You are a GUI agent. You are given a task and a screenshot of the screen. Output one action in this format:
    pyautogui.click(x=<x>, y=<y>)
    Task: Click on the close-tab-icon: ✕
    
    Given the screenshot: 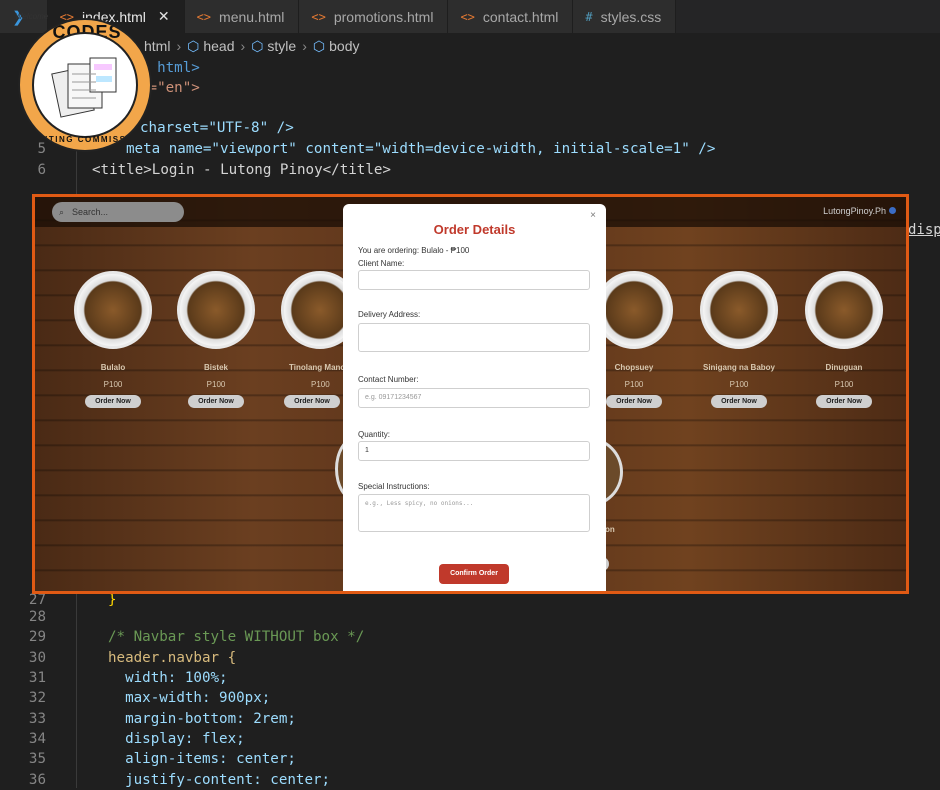 What is the action you would take?
    pyautogui.click(x=164, y=16)
    